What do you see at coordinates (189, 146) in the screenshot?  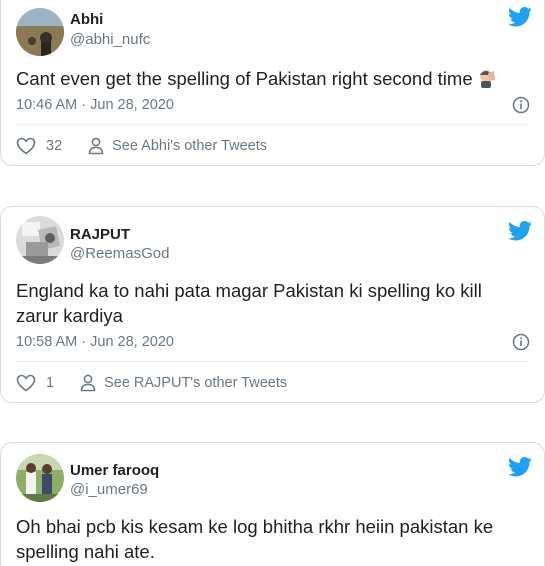 I see `see-other-tweets-link: See Abhi's other Tweets` at bounding box center [189, 146].